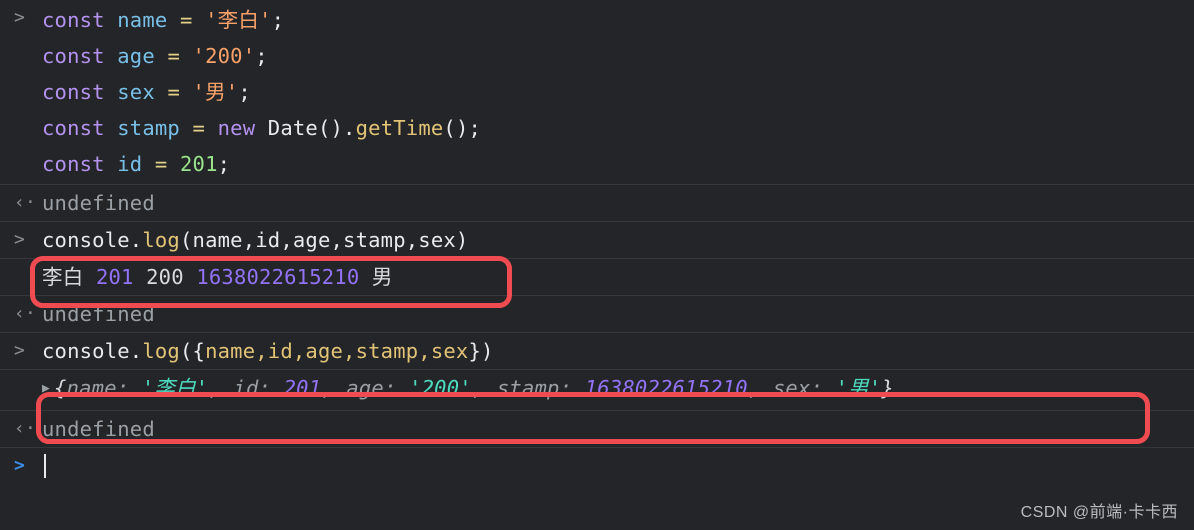 This screenshot has width=1194, height=530. I want to click on code-line: const age = '200';, so click(618, 56).